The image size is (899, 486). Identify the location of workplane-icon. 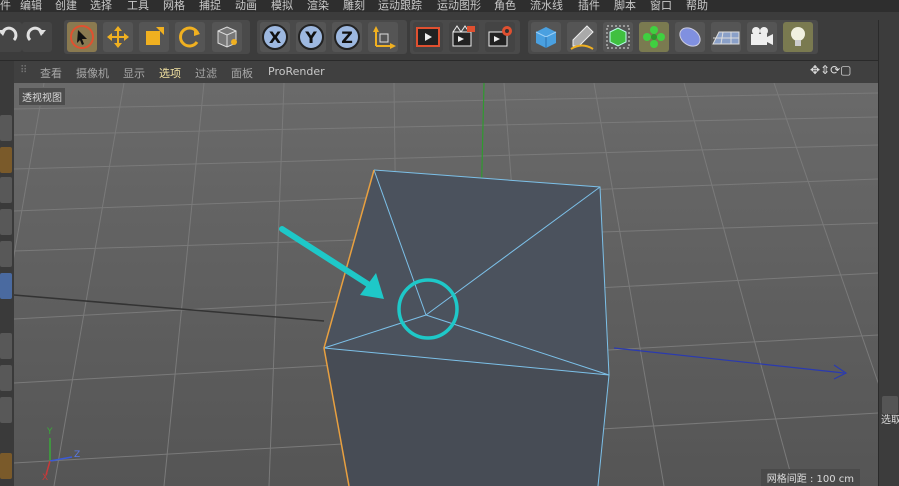
(6, 190).